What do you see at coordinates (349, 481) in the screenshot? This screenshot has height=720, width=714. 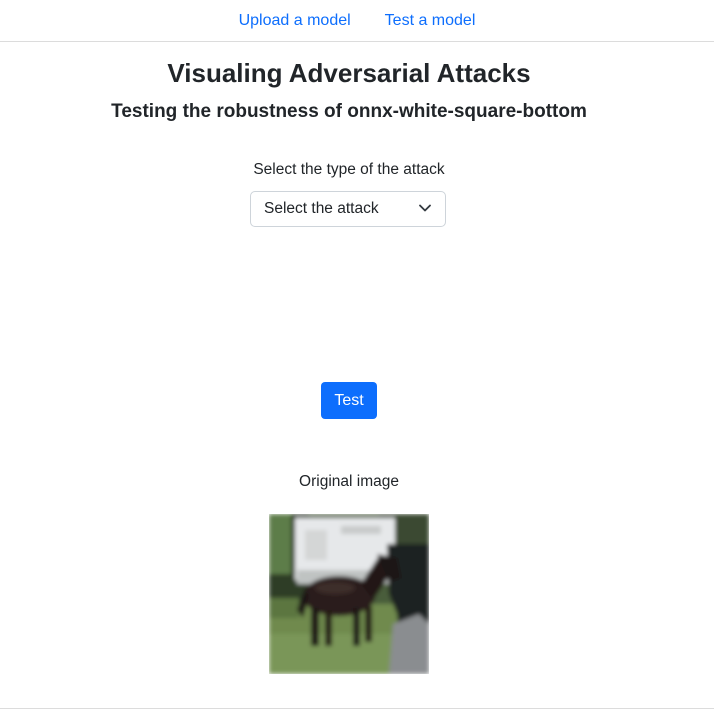 I see `original-image-caption: Original image` at bounding box center [349, 481].